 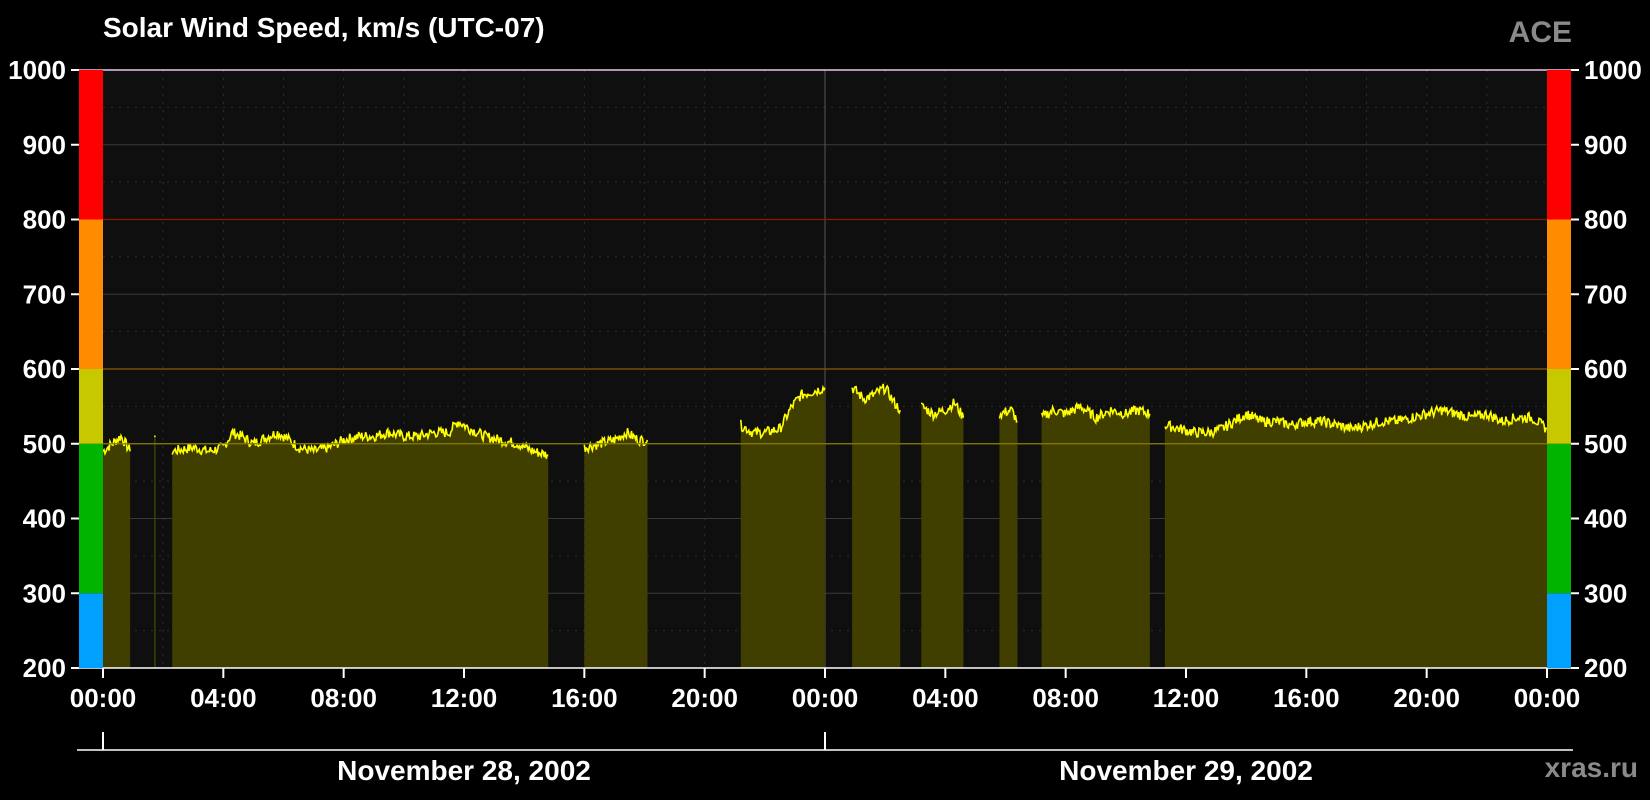 I want to click on y-tick-label-left: 500, so click(x=44, y=444).